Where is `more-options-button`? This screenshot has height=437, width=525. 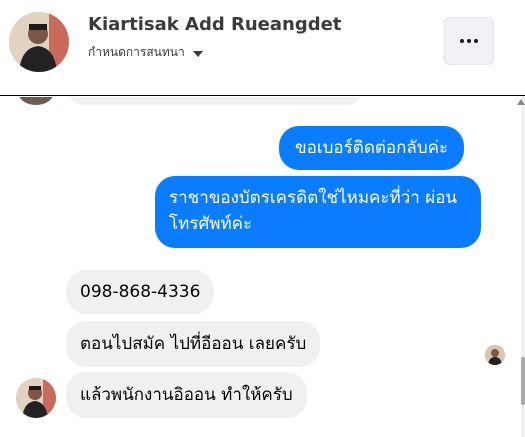 more-options-button is located at coordinates (469, 41).